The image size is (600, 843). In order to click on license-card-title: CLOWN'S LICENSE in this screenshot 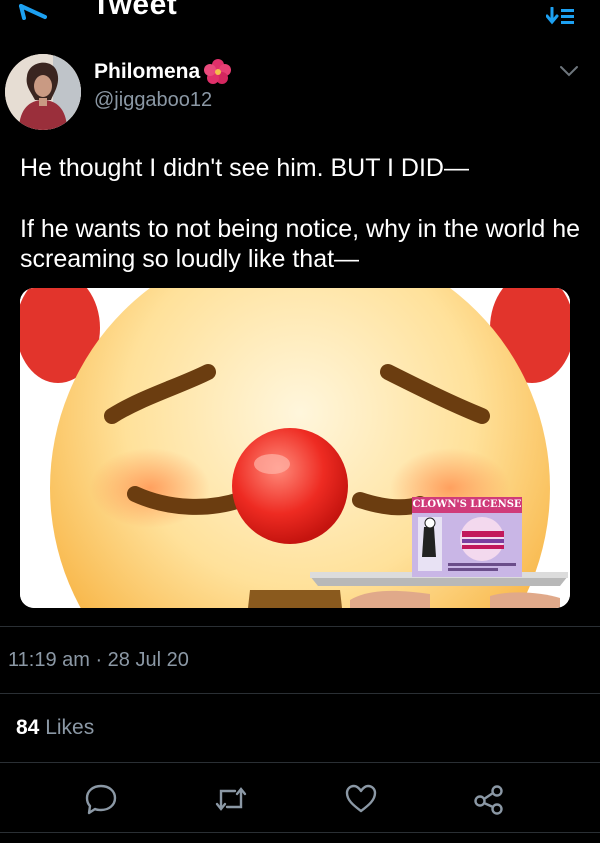, I will do `click(467, 504)`.